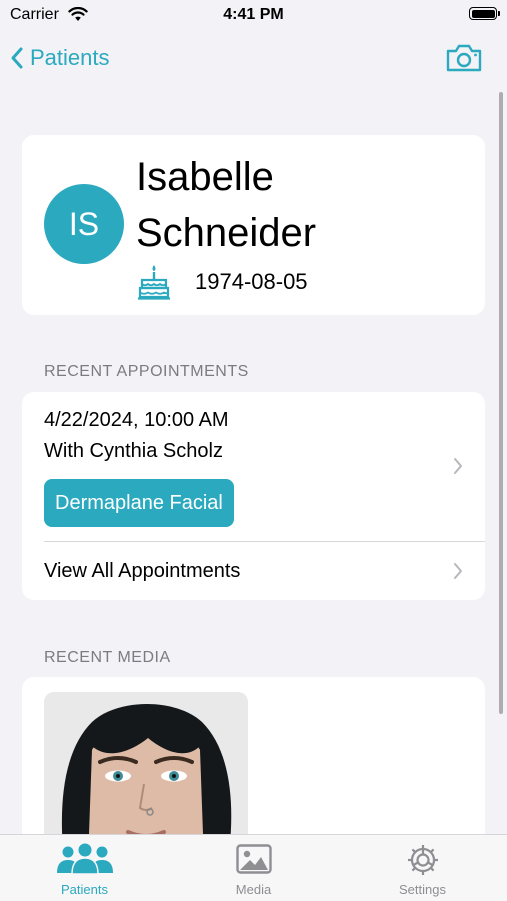 The image size is (507, 901). What do you see at coordinates (422, 860) in the screenshot?
I see `gear-icon` at bounding box center [422, 860].